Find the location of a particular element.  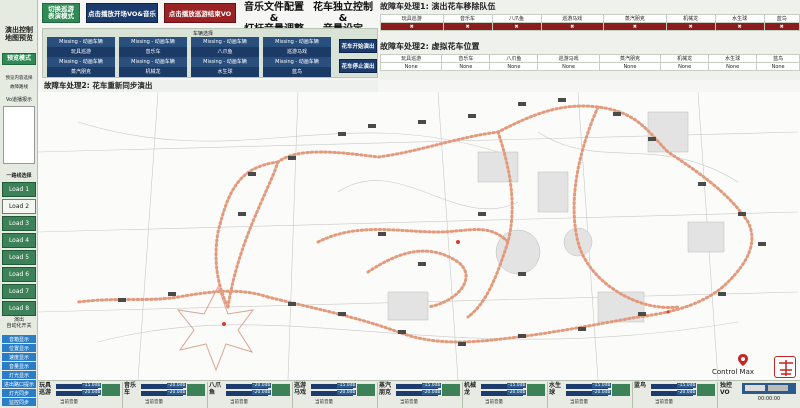

side-button-8: 监控同步 is located at coordinates (19, 402).